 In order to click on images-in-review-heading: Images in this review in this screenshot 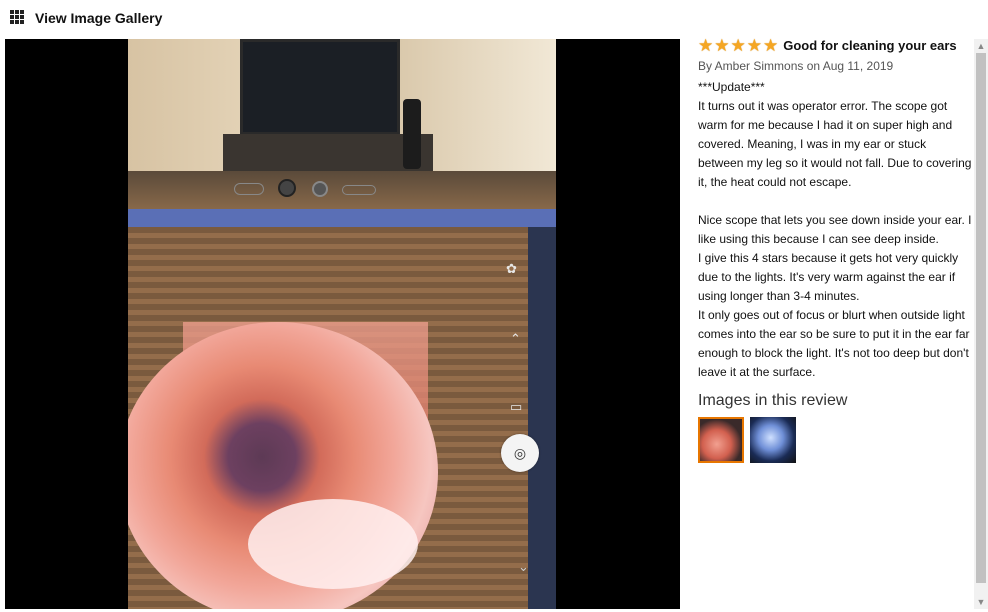, I will do `click(773, 400)`.